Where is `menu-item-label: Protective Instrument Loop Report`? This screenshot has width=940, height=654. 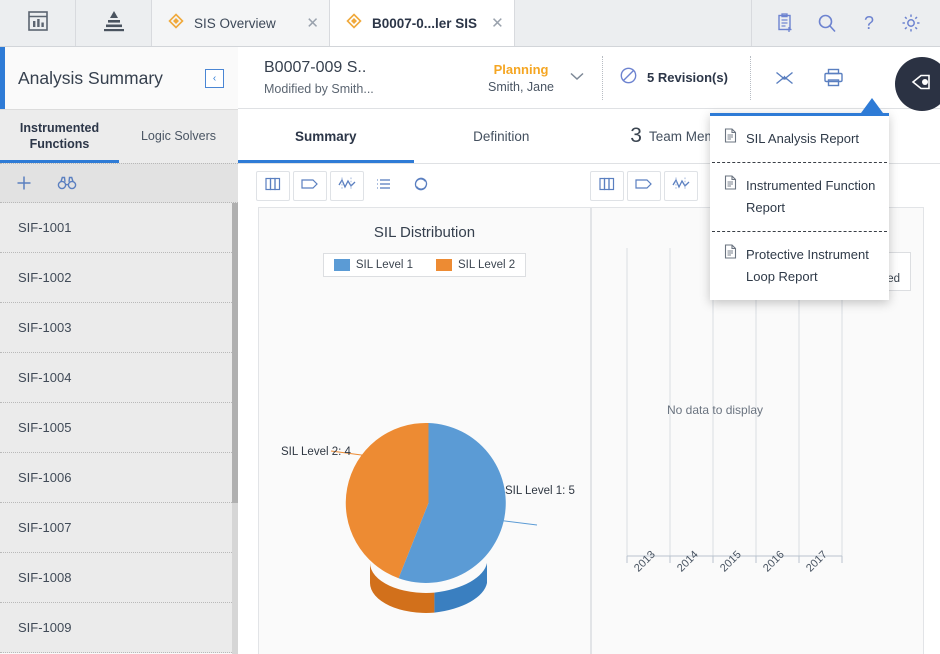
menu-item-label: Protective Instrument Loop Report is located at coordinates (807, 266).